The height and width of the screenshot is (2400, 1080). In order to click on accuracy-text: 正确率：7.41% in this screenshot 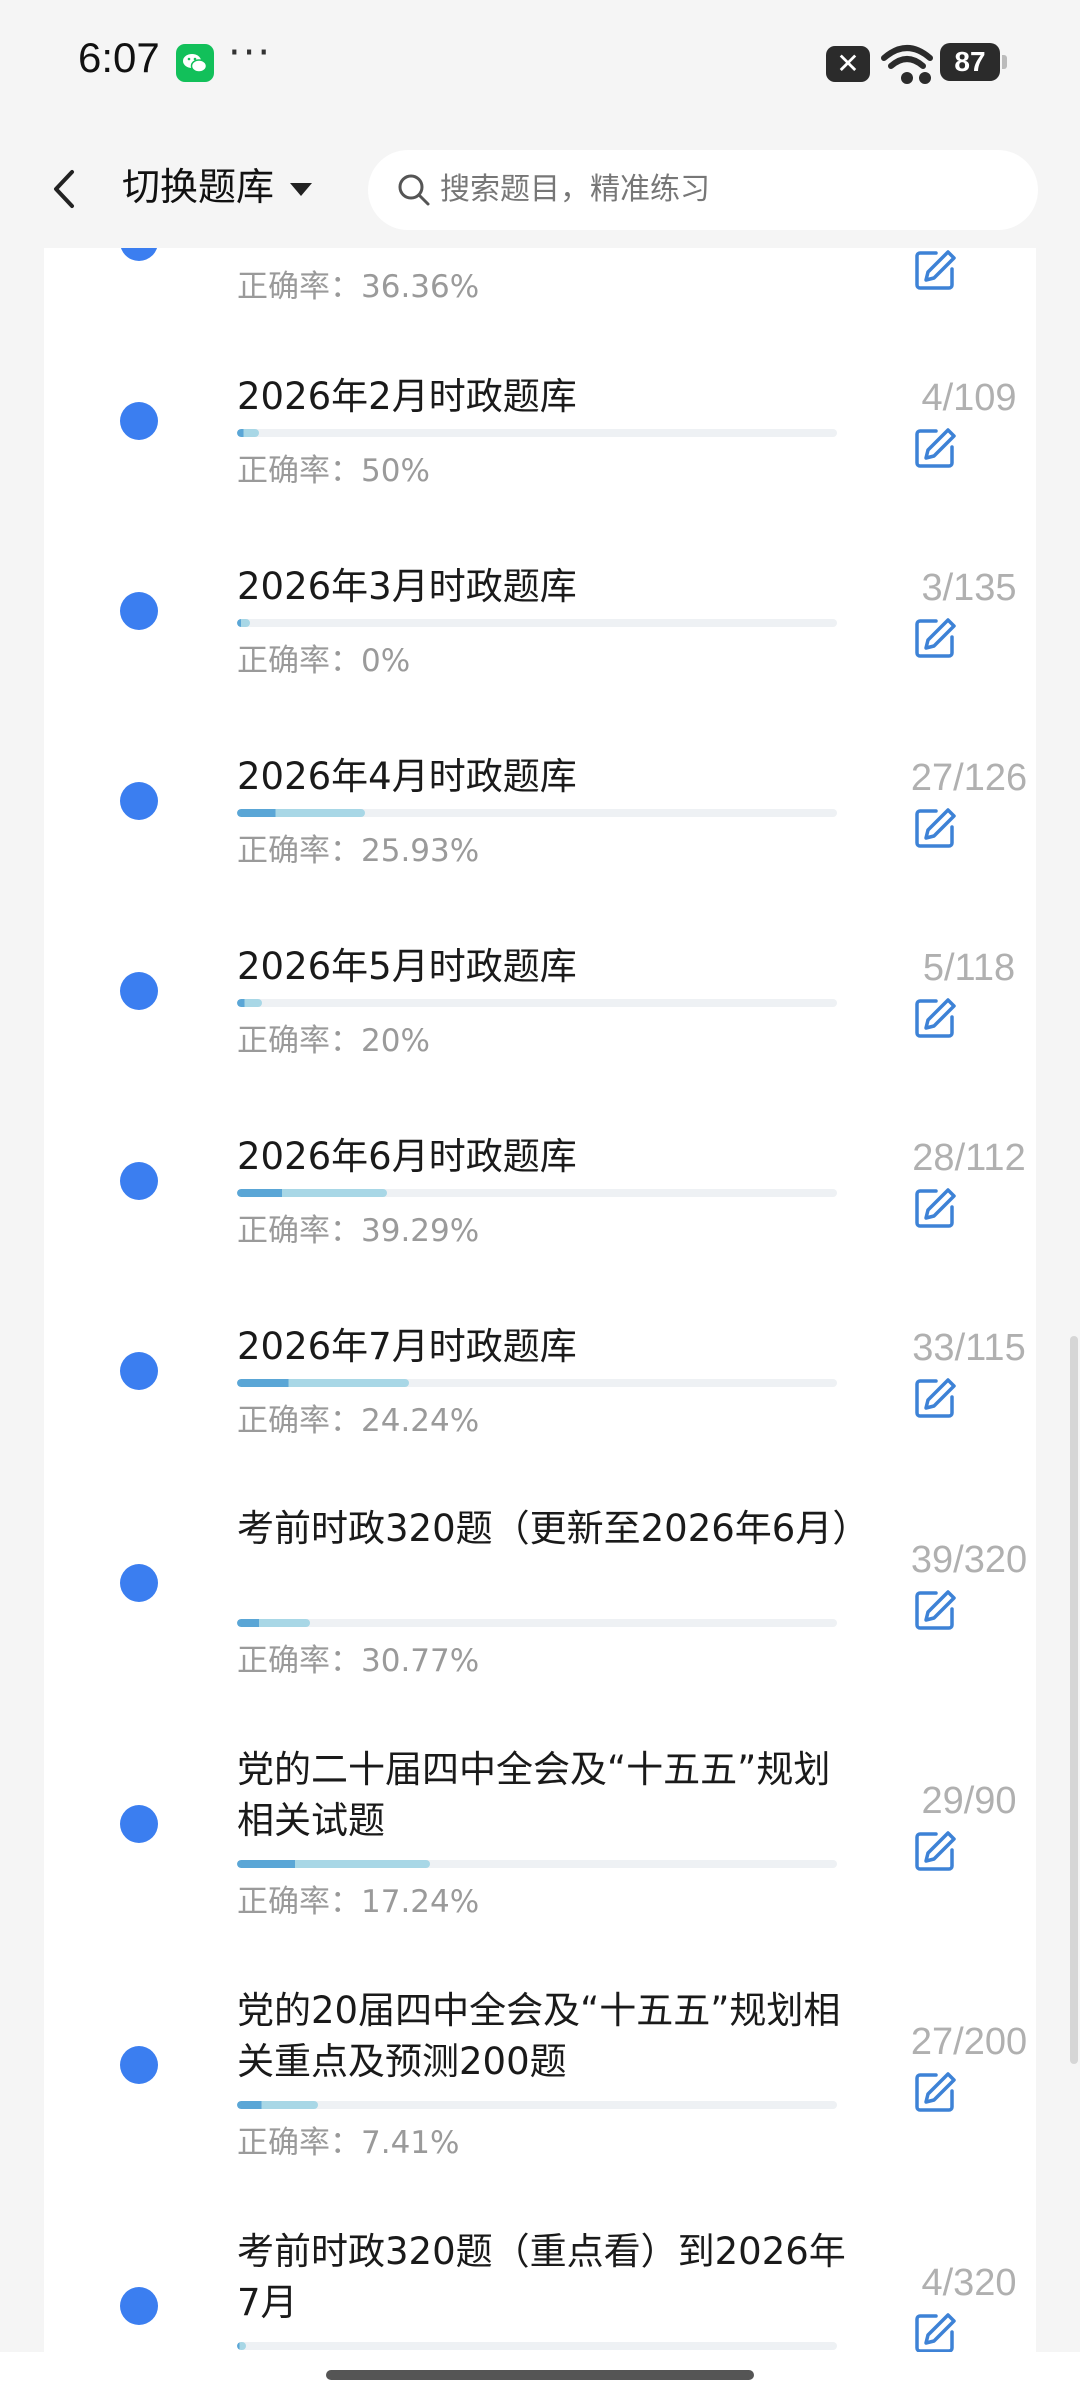, I will do `click(348, 2143)`.